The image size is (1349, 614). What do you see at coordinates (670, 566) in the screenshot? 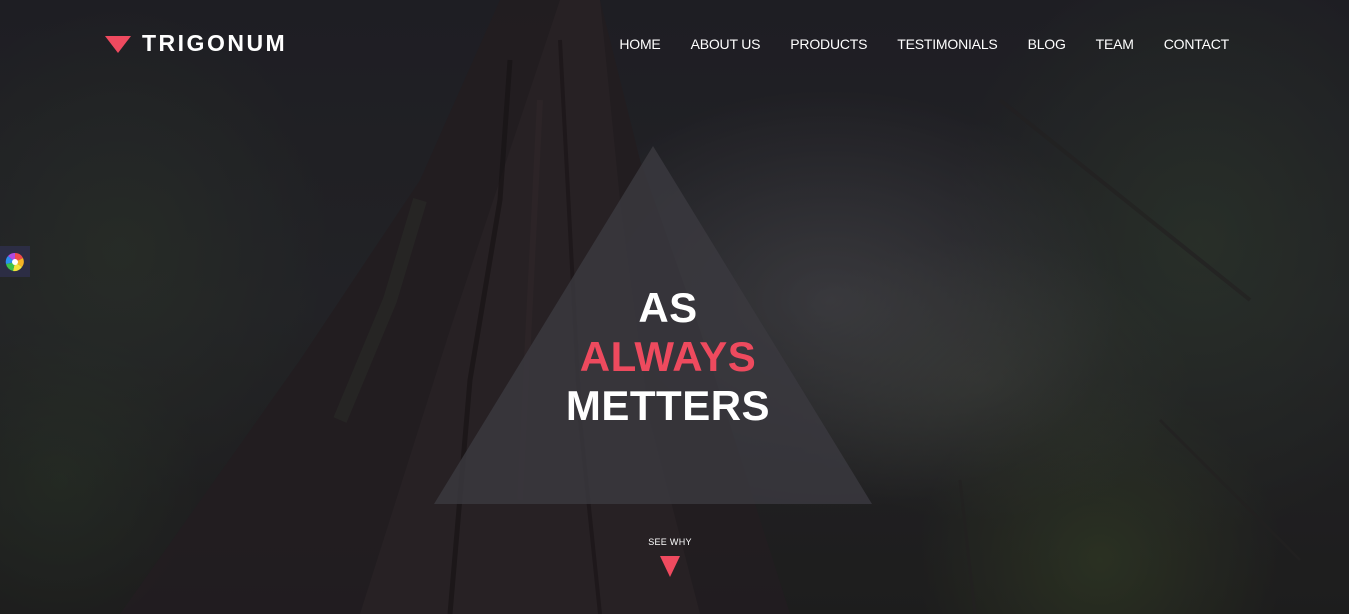
I see `down-arrow-triangle-icon` at bounding box center [670, 566].